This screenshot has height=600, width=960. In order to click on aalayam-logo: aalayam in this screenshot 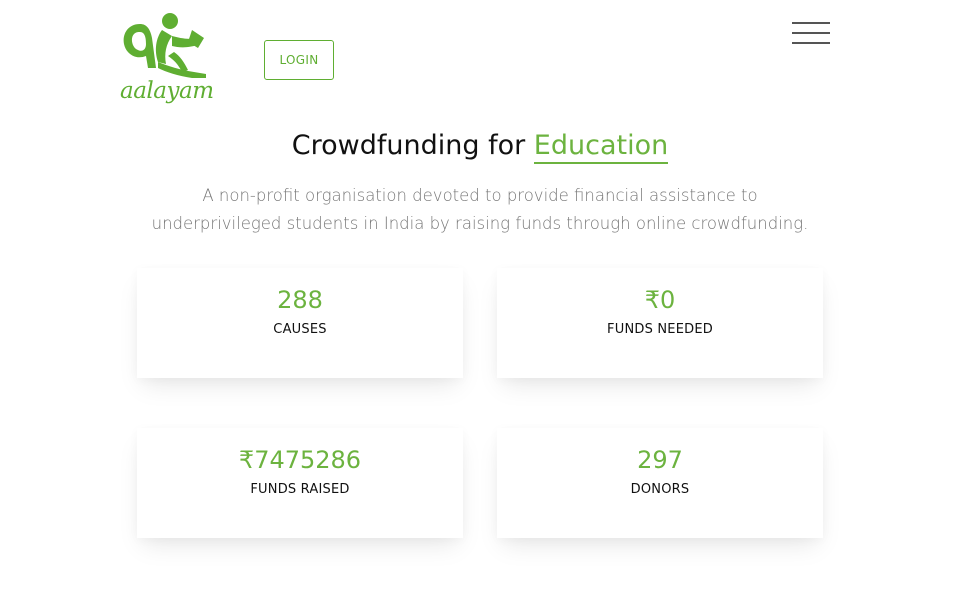, I will do `click(171, 61)`.